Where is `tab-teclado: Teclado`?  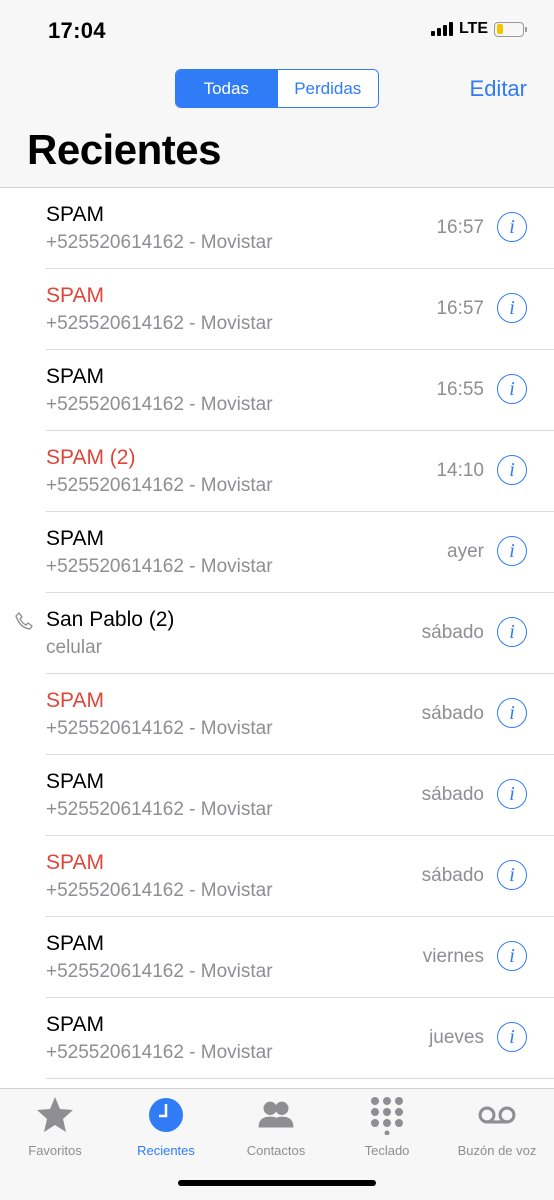
tab-teclado: Teclado is located at coordinates (387, 1130).